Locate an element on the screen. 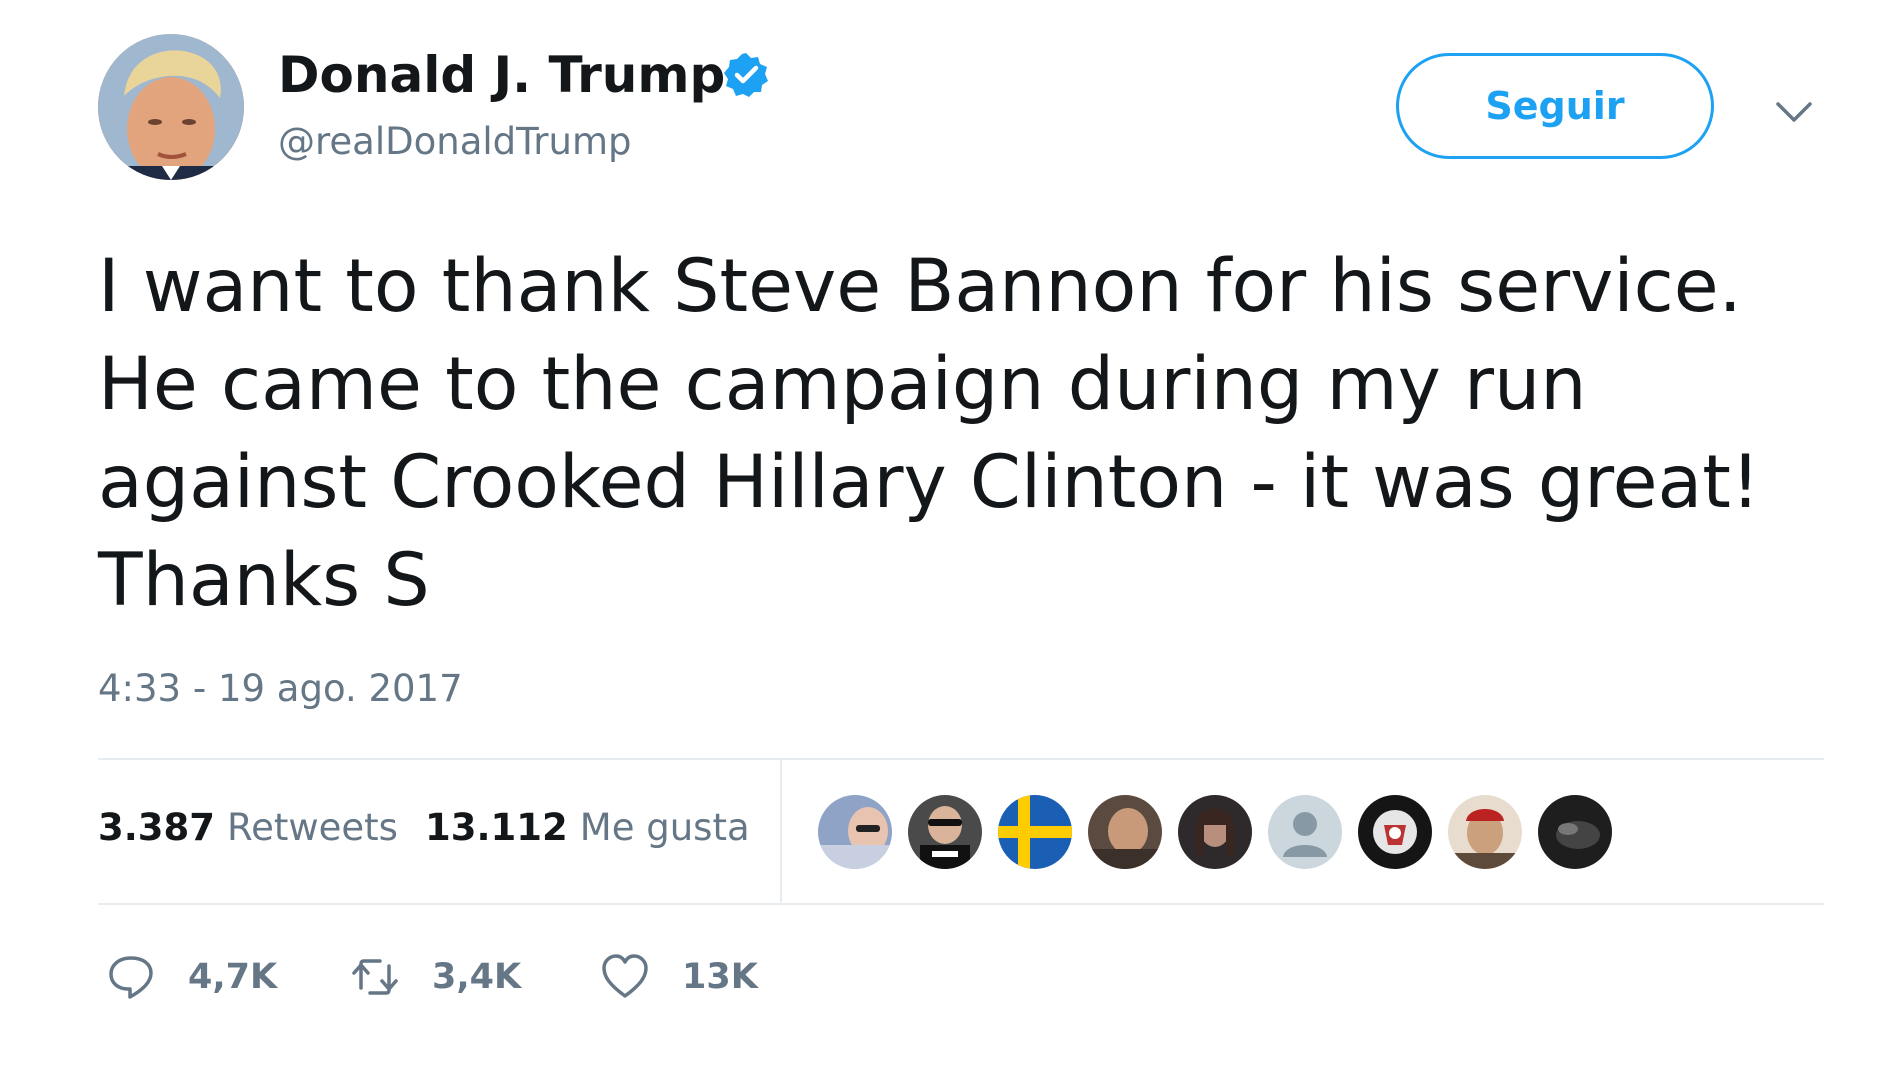 The image size is (1900, 1069). follow-button: Seguir is located at coordinates (1555, 106).